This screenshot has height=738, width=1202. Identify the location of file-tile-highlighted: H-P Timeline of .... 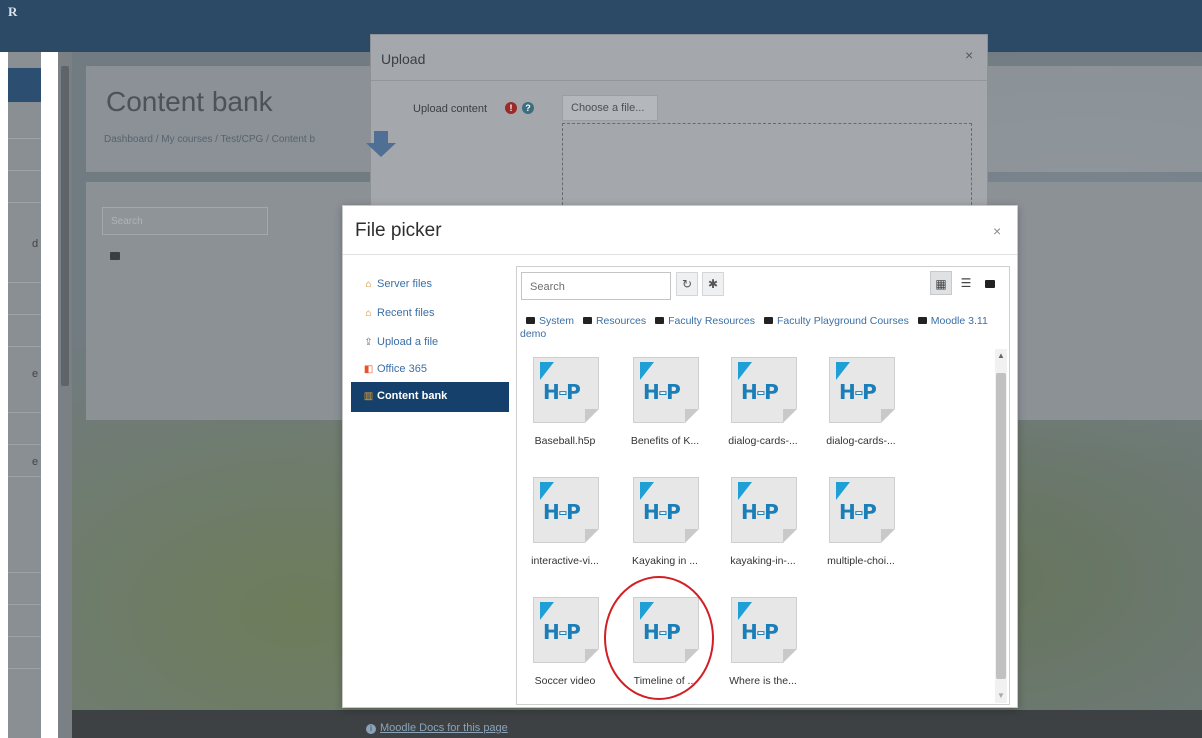
(665, 648).